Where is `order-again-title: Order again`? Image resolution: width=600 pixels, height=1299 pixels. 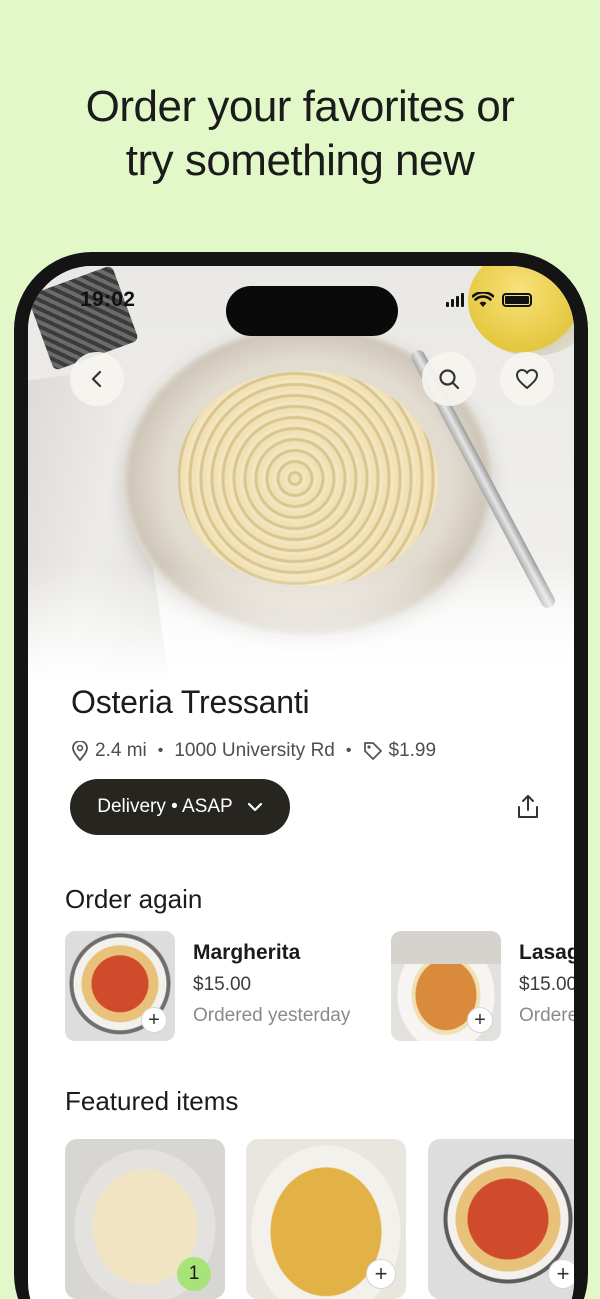 order-again-title: Order again is located at coordinates (134, 899).